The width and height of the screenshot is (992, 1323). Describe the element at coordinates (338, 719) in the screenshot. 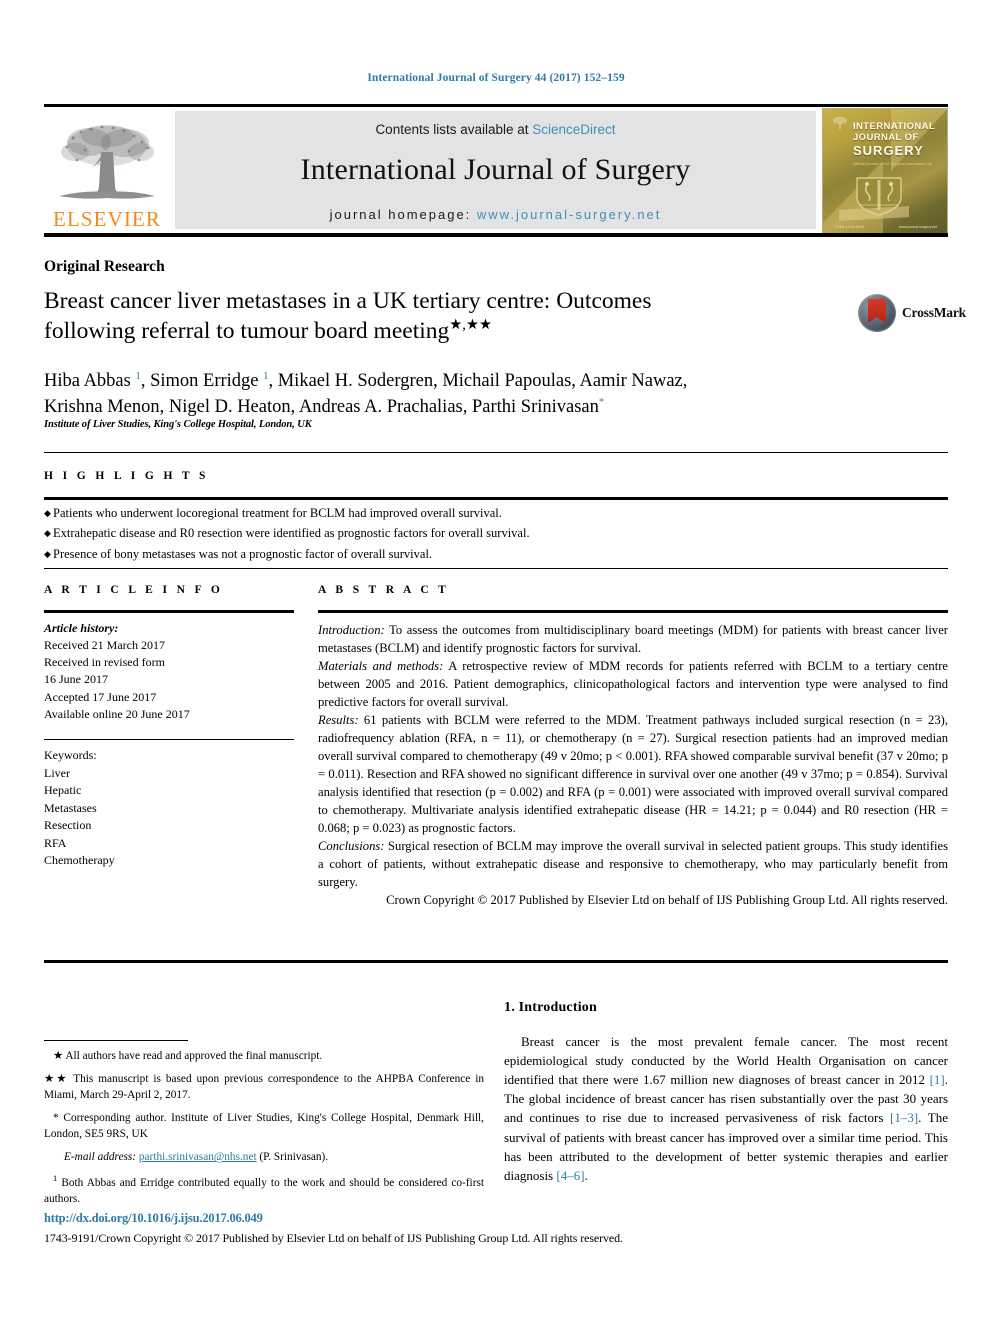

I see `abstract-section-lead: Results:` at that location.